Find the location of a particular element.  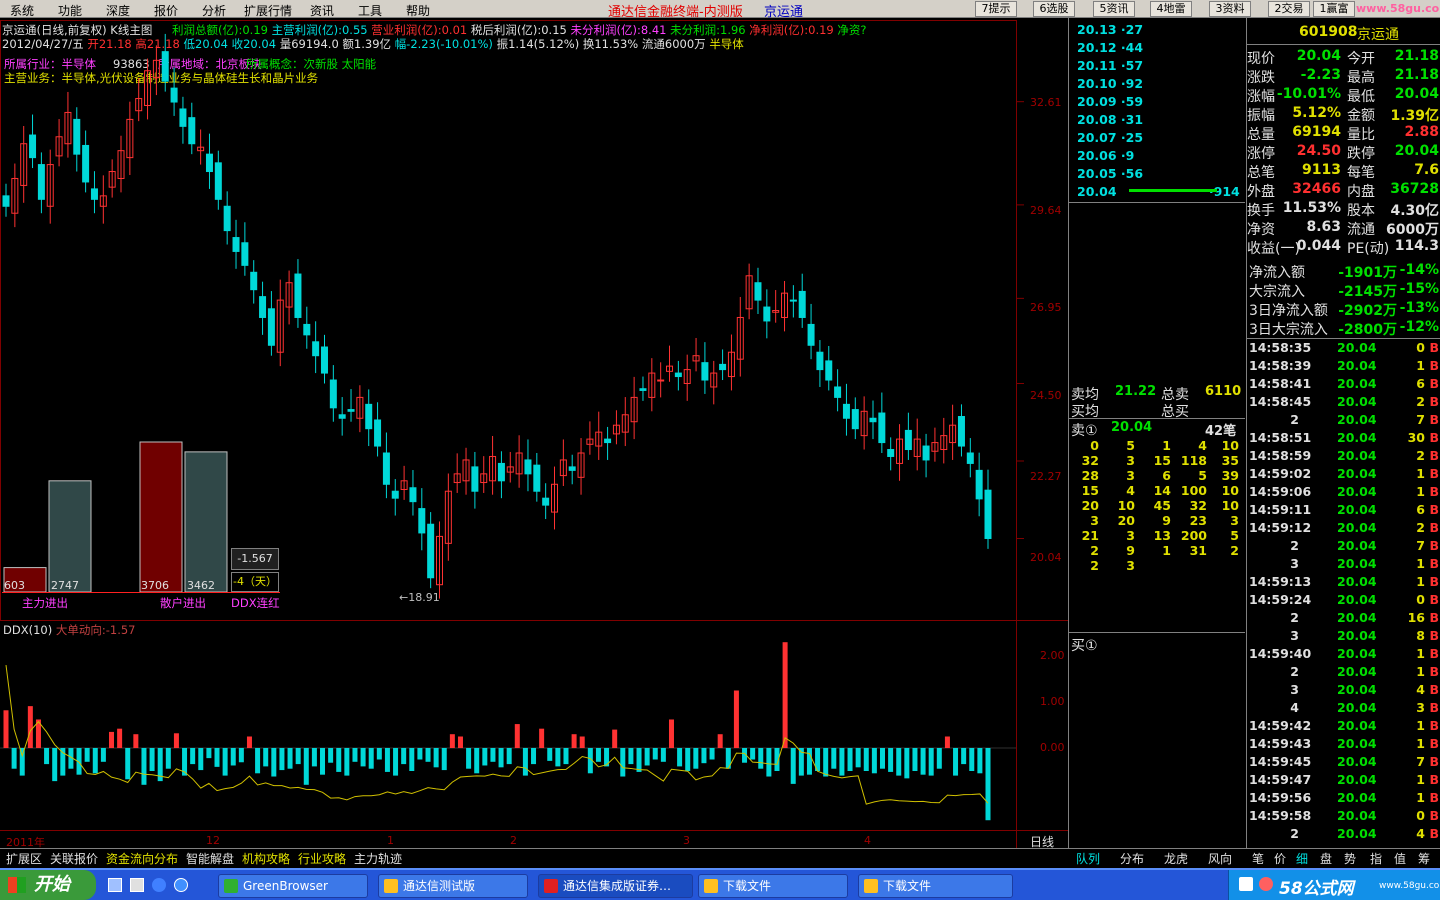

tab-index: 指 is located at coordinates (1376, 858).